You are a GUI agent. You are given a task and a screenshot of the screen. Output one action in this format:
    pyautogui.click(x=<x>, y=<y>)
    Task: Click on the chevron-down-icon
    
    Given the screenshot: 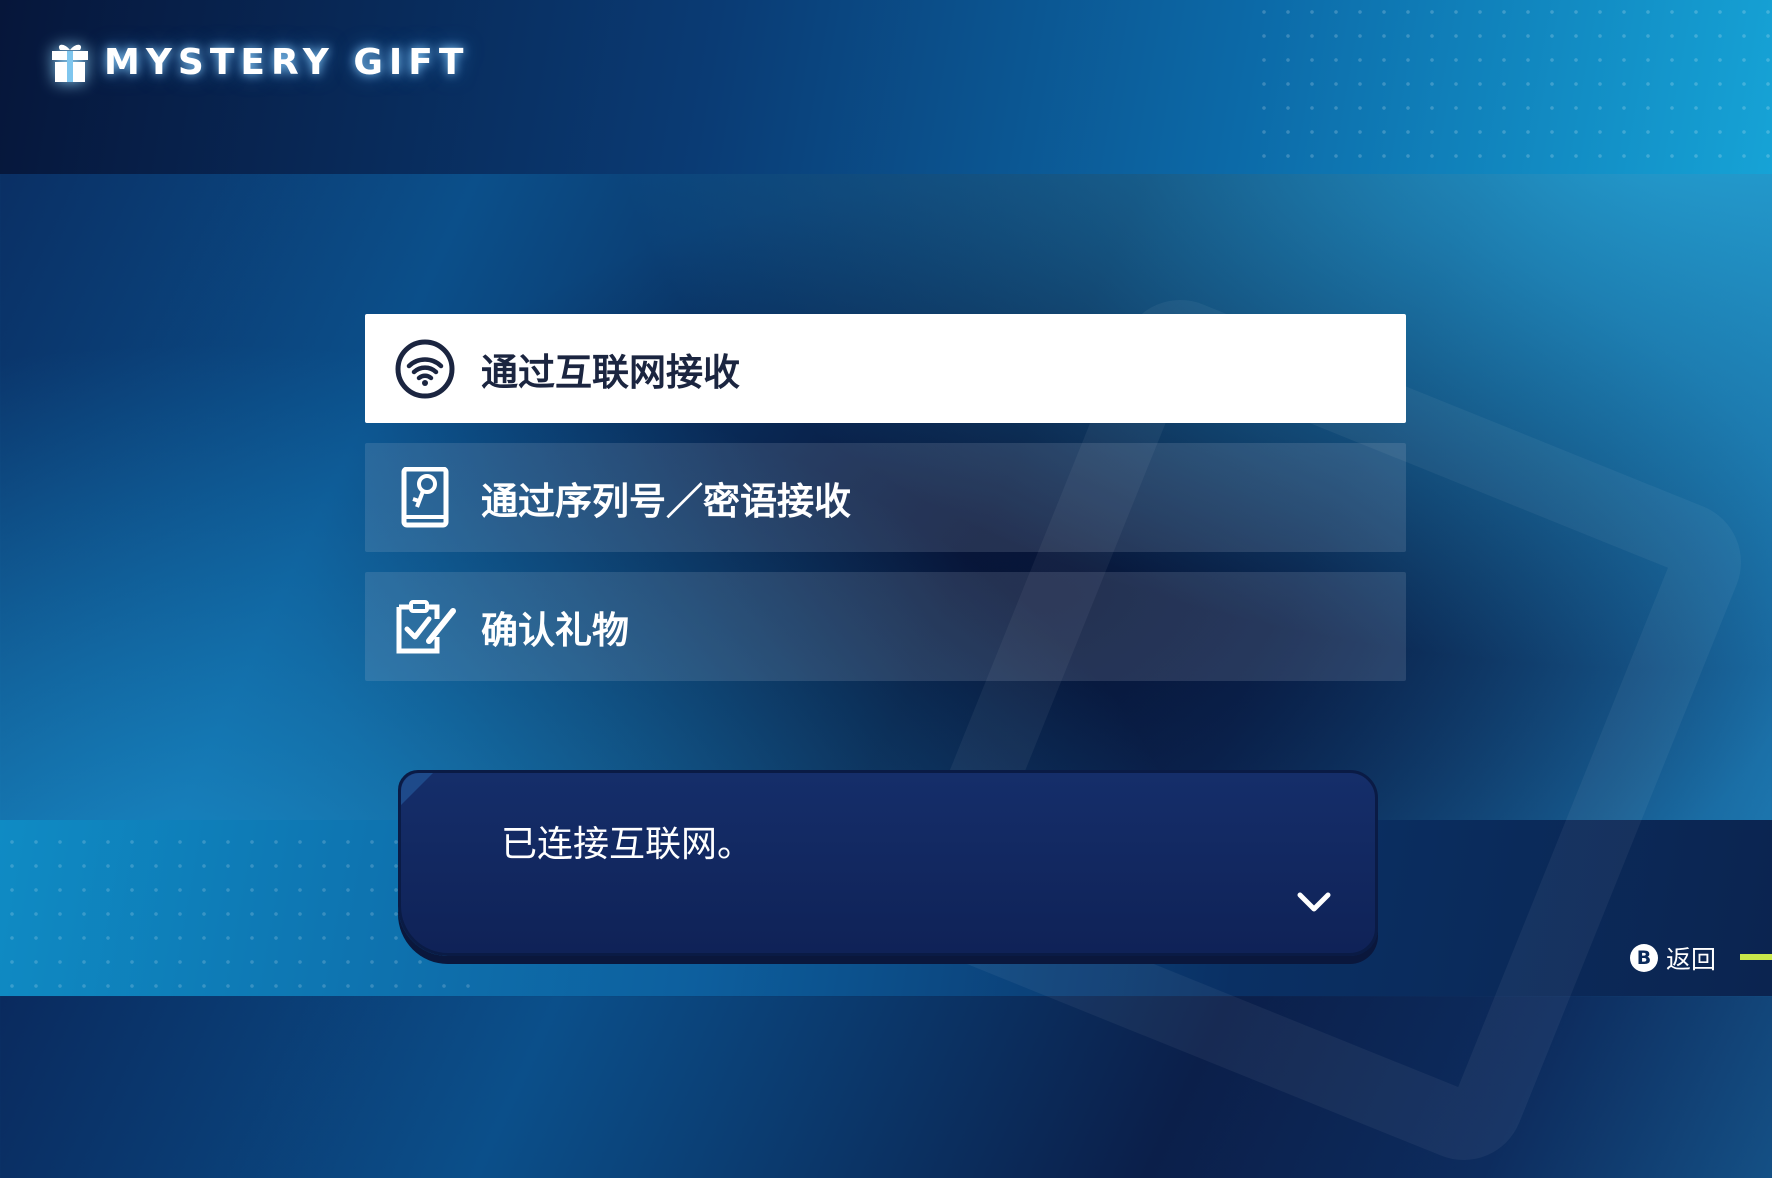 What is the action you would take?
    pyautogui.click(x=1314, y=902)
    